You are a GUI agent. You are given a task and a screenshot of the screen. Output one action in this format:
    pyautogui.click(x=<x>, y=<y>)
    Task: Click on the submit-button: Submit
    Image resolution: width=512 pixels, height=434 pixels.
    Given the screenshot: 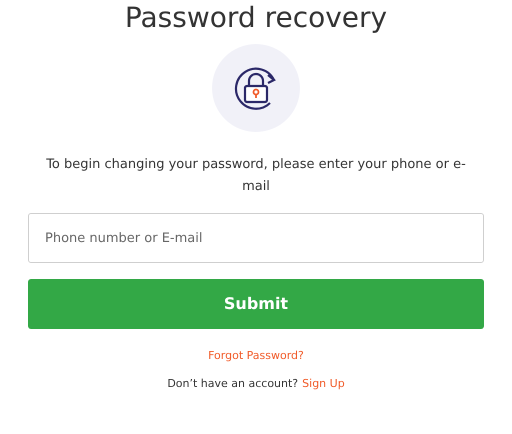 What is the action you would take?
    pyautogui.click(x=256, y=304)
    